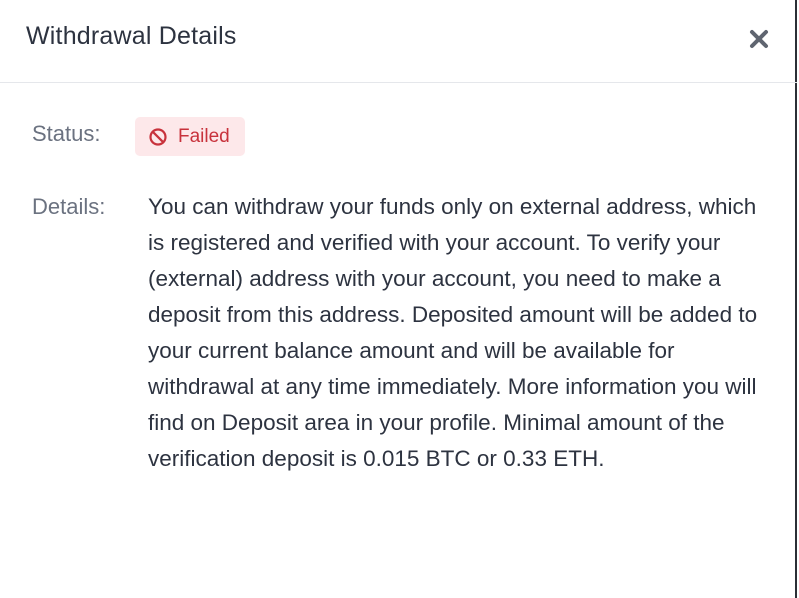  What do you see at coordinates (398, 41) in the screenshot?
I see `modal-header: Withdrawal Details` at bounding box center [398, 41].